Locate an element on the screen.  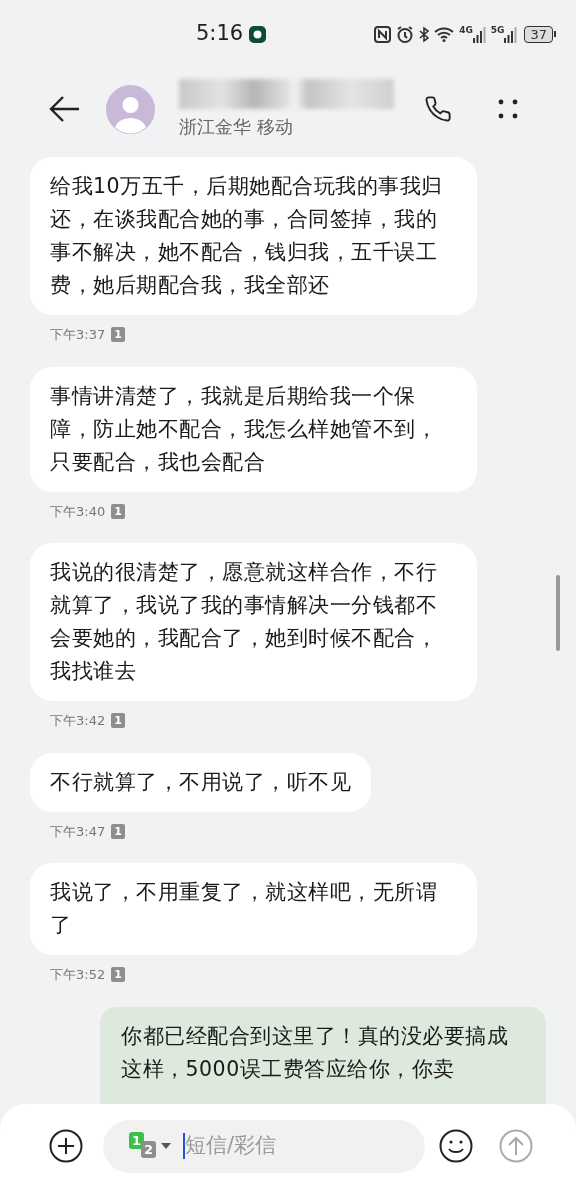
wifi-icon is located at coordinates (444, 34).